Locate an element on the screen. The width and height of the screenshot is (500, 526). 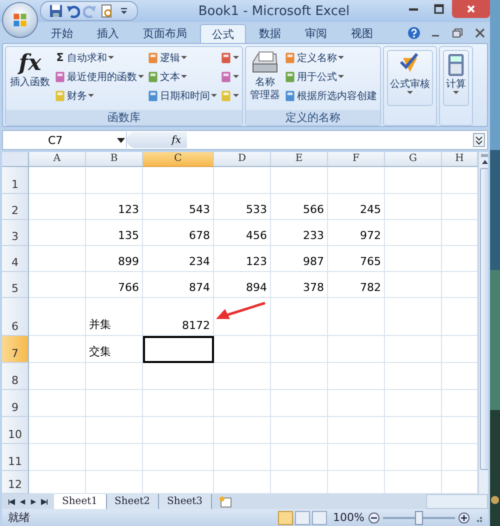
table-cell: 交集 is located at coordinates (114, 349).